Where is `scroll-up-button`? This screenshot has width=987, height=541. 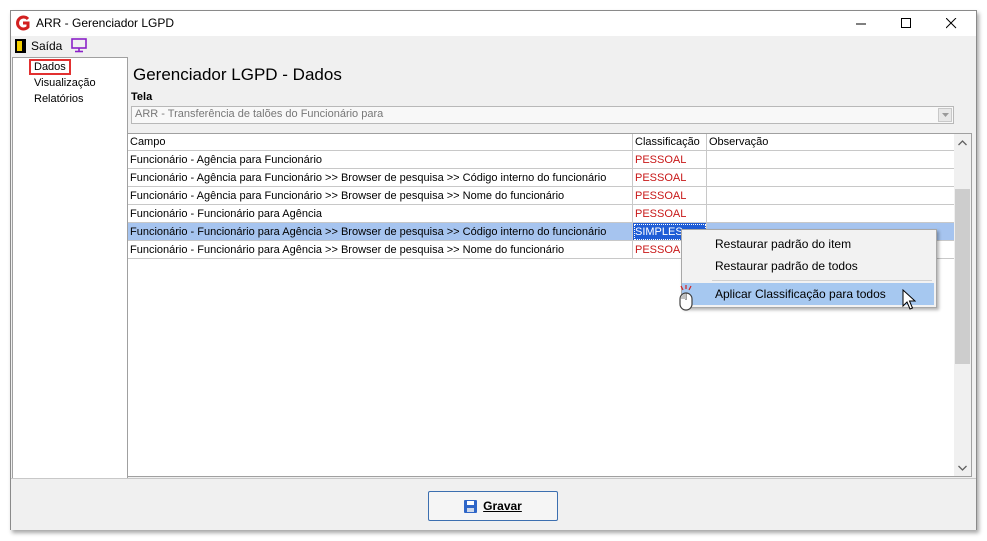
scroll-up-button is located at coordinates (962, 142).